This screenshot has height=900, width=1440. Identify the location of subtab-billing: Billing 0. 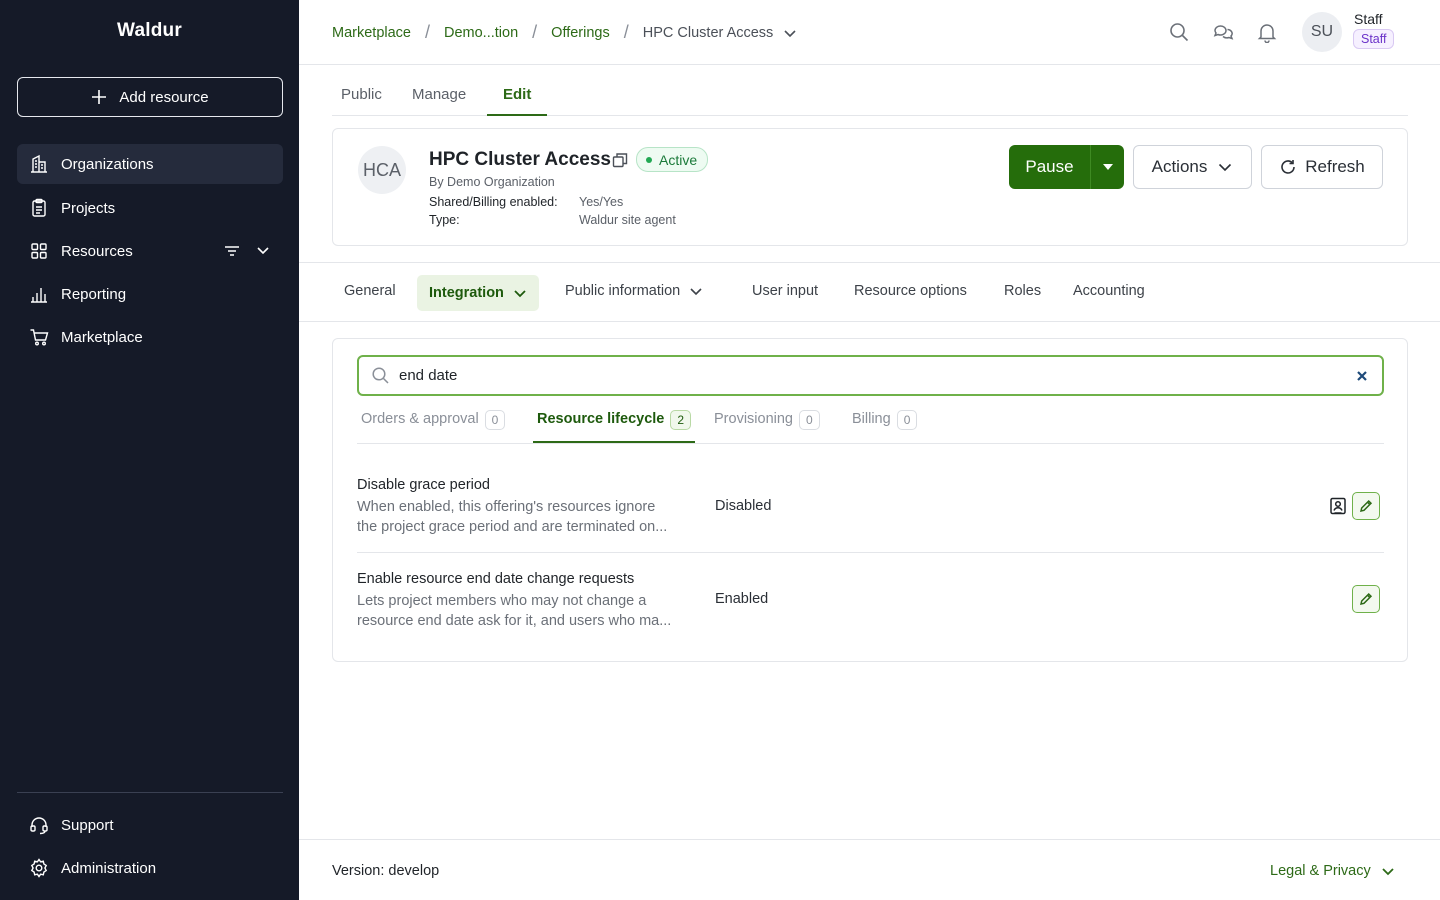
(885, 427).